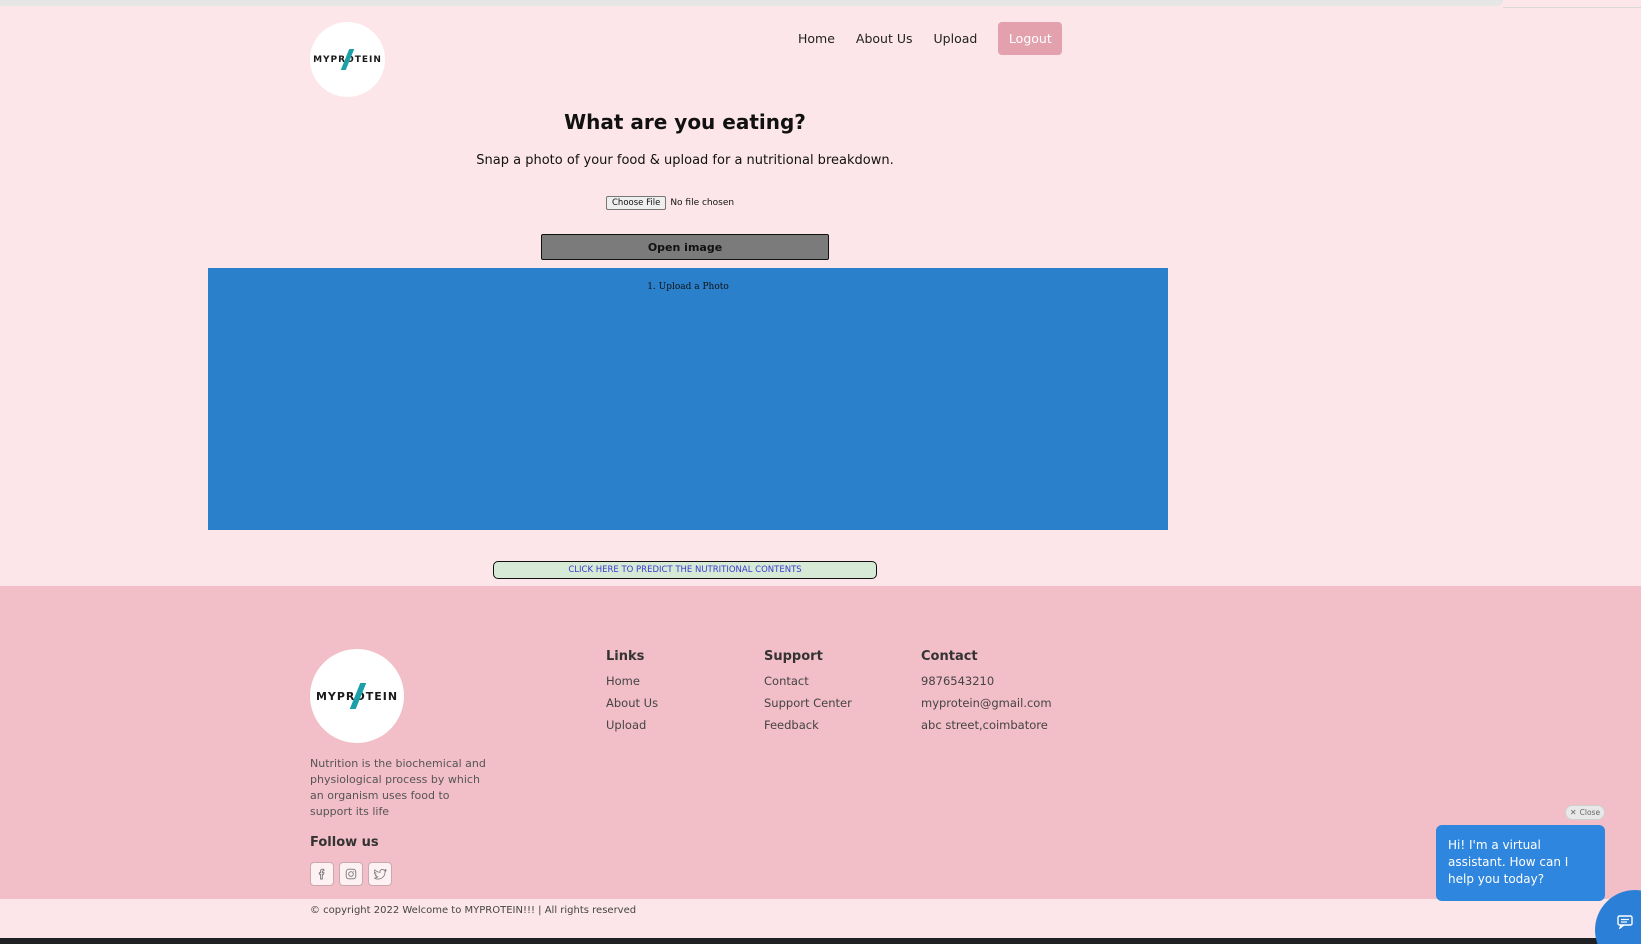 The height and width of the screenshot is (944, 1641). Describe the element at coordinates (347, 59) in the screenshot. I see `header-logo: MYPROTEIN` at that location.